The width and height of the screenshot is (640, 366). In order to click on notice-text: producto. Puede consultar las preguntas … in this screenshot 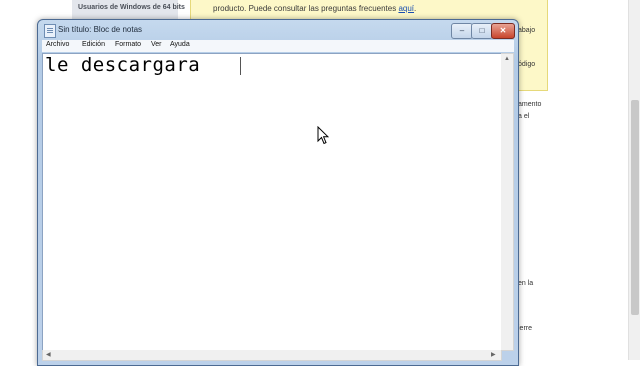, I will do `click(306, 8)`.